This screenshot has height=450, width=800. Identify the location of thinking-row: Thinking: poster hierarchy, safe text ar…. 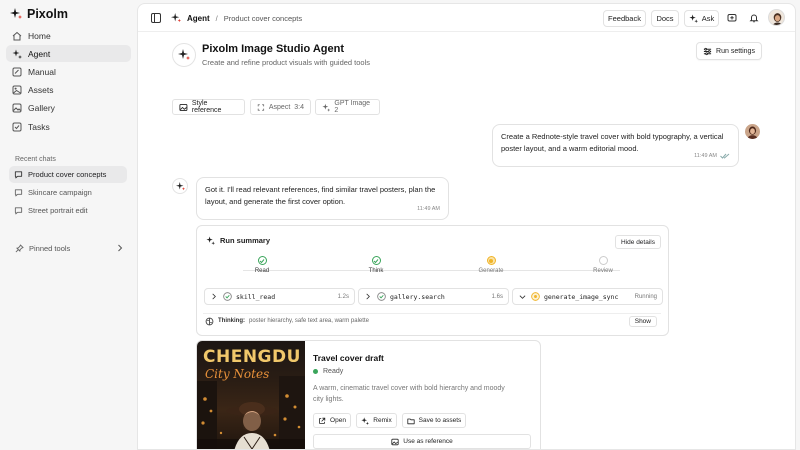
(432, 320).